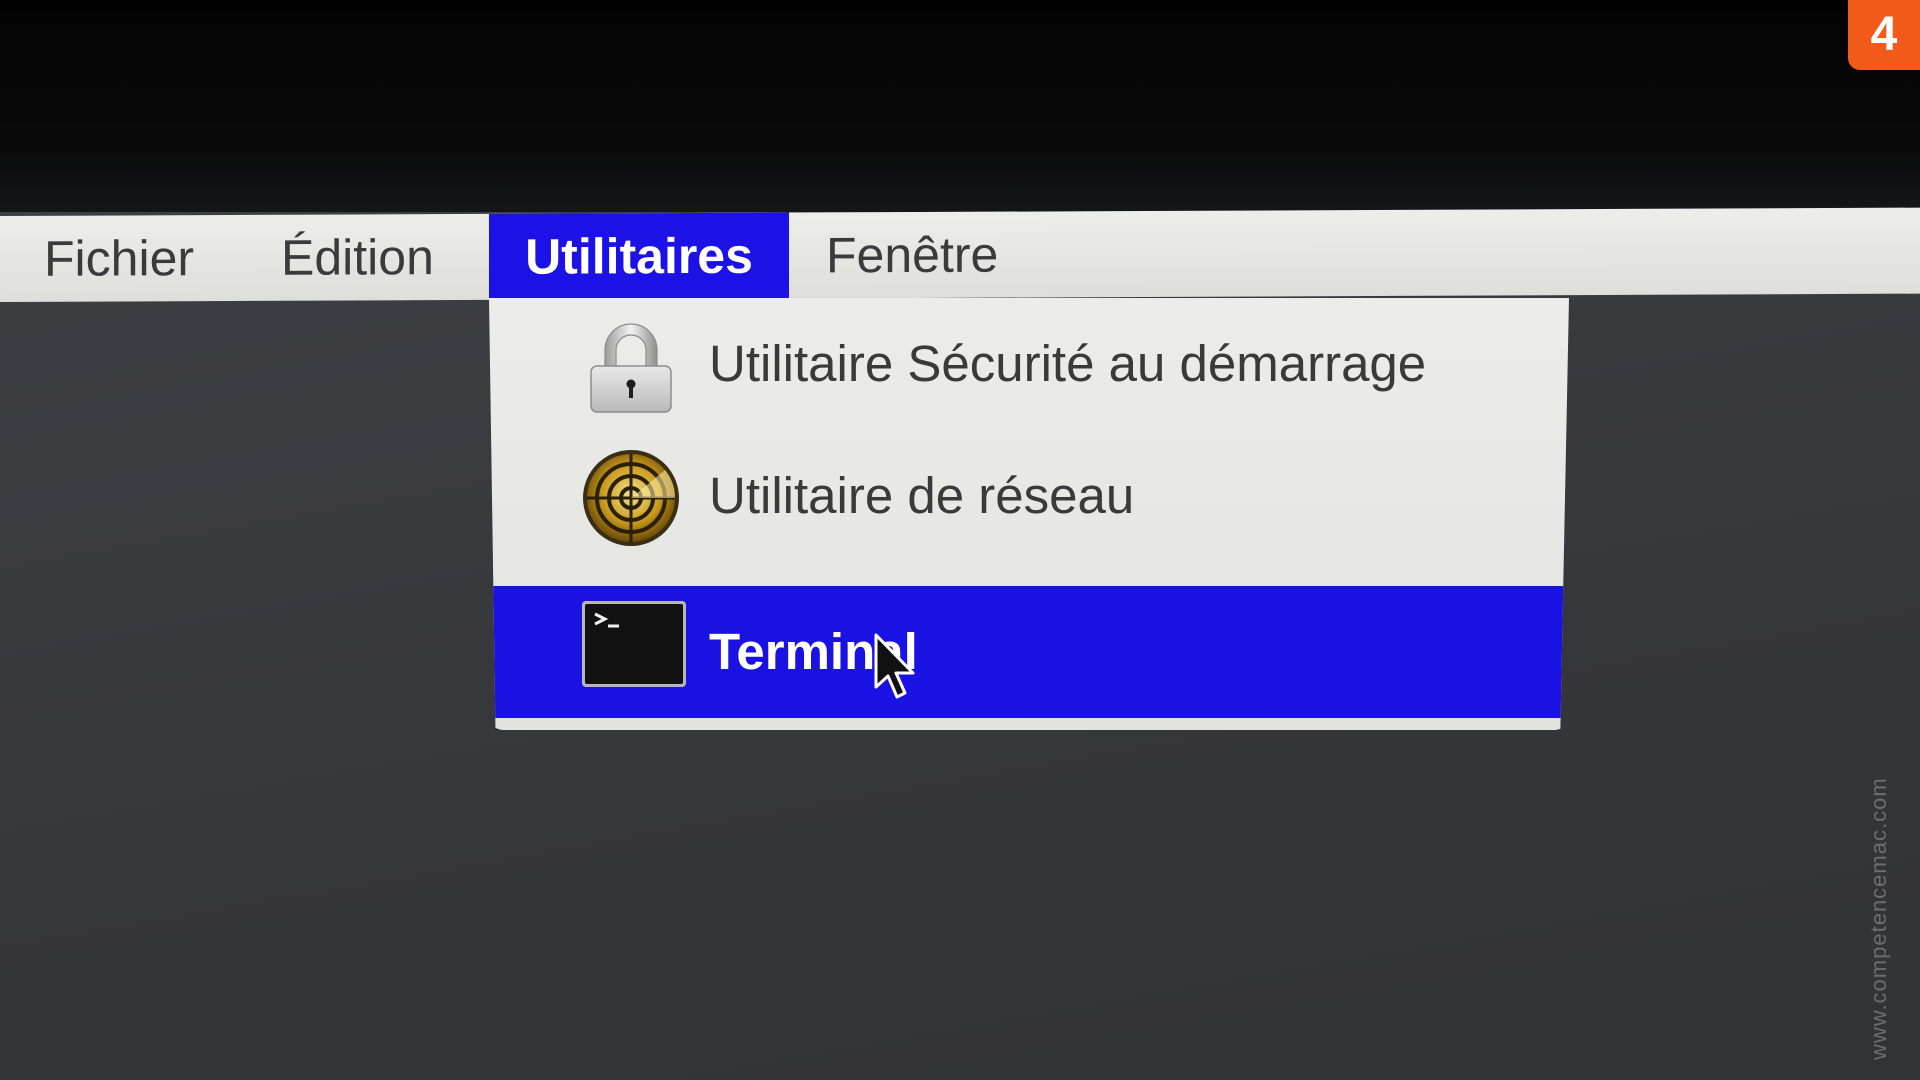  Describe the element at coordinates (631, 498) in the screenshot. I see `radar-icon` at that location.